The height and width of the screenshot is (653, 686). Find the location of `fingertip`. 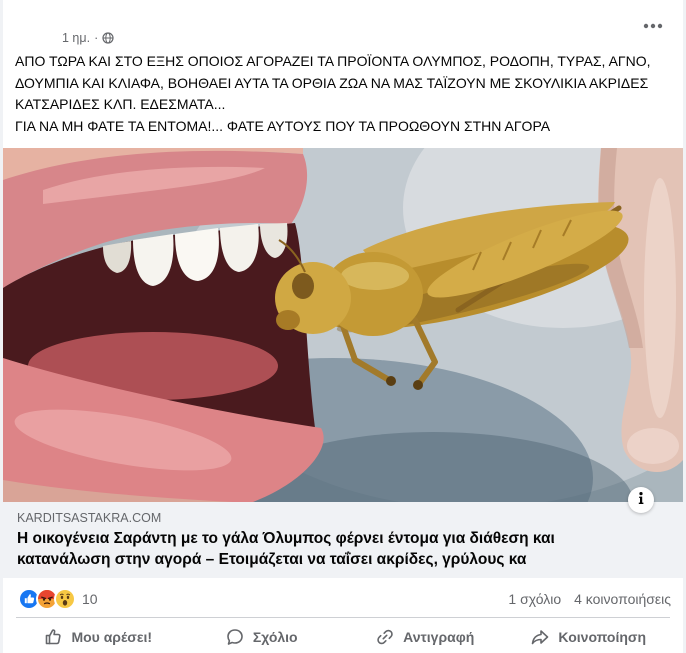

fingertip is located at coordinates (653, 446).